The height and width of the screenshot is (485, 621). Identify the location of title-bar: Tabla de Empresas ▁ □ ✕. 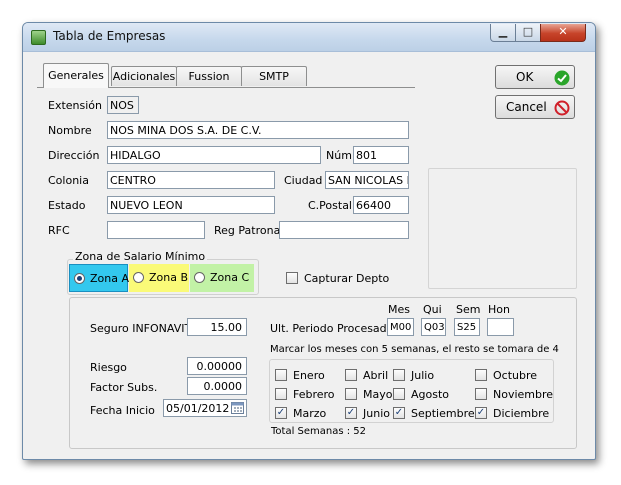
(309, 37).